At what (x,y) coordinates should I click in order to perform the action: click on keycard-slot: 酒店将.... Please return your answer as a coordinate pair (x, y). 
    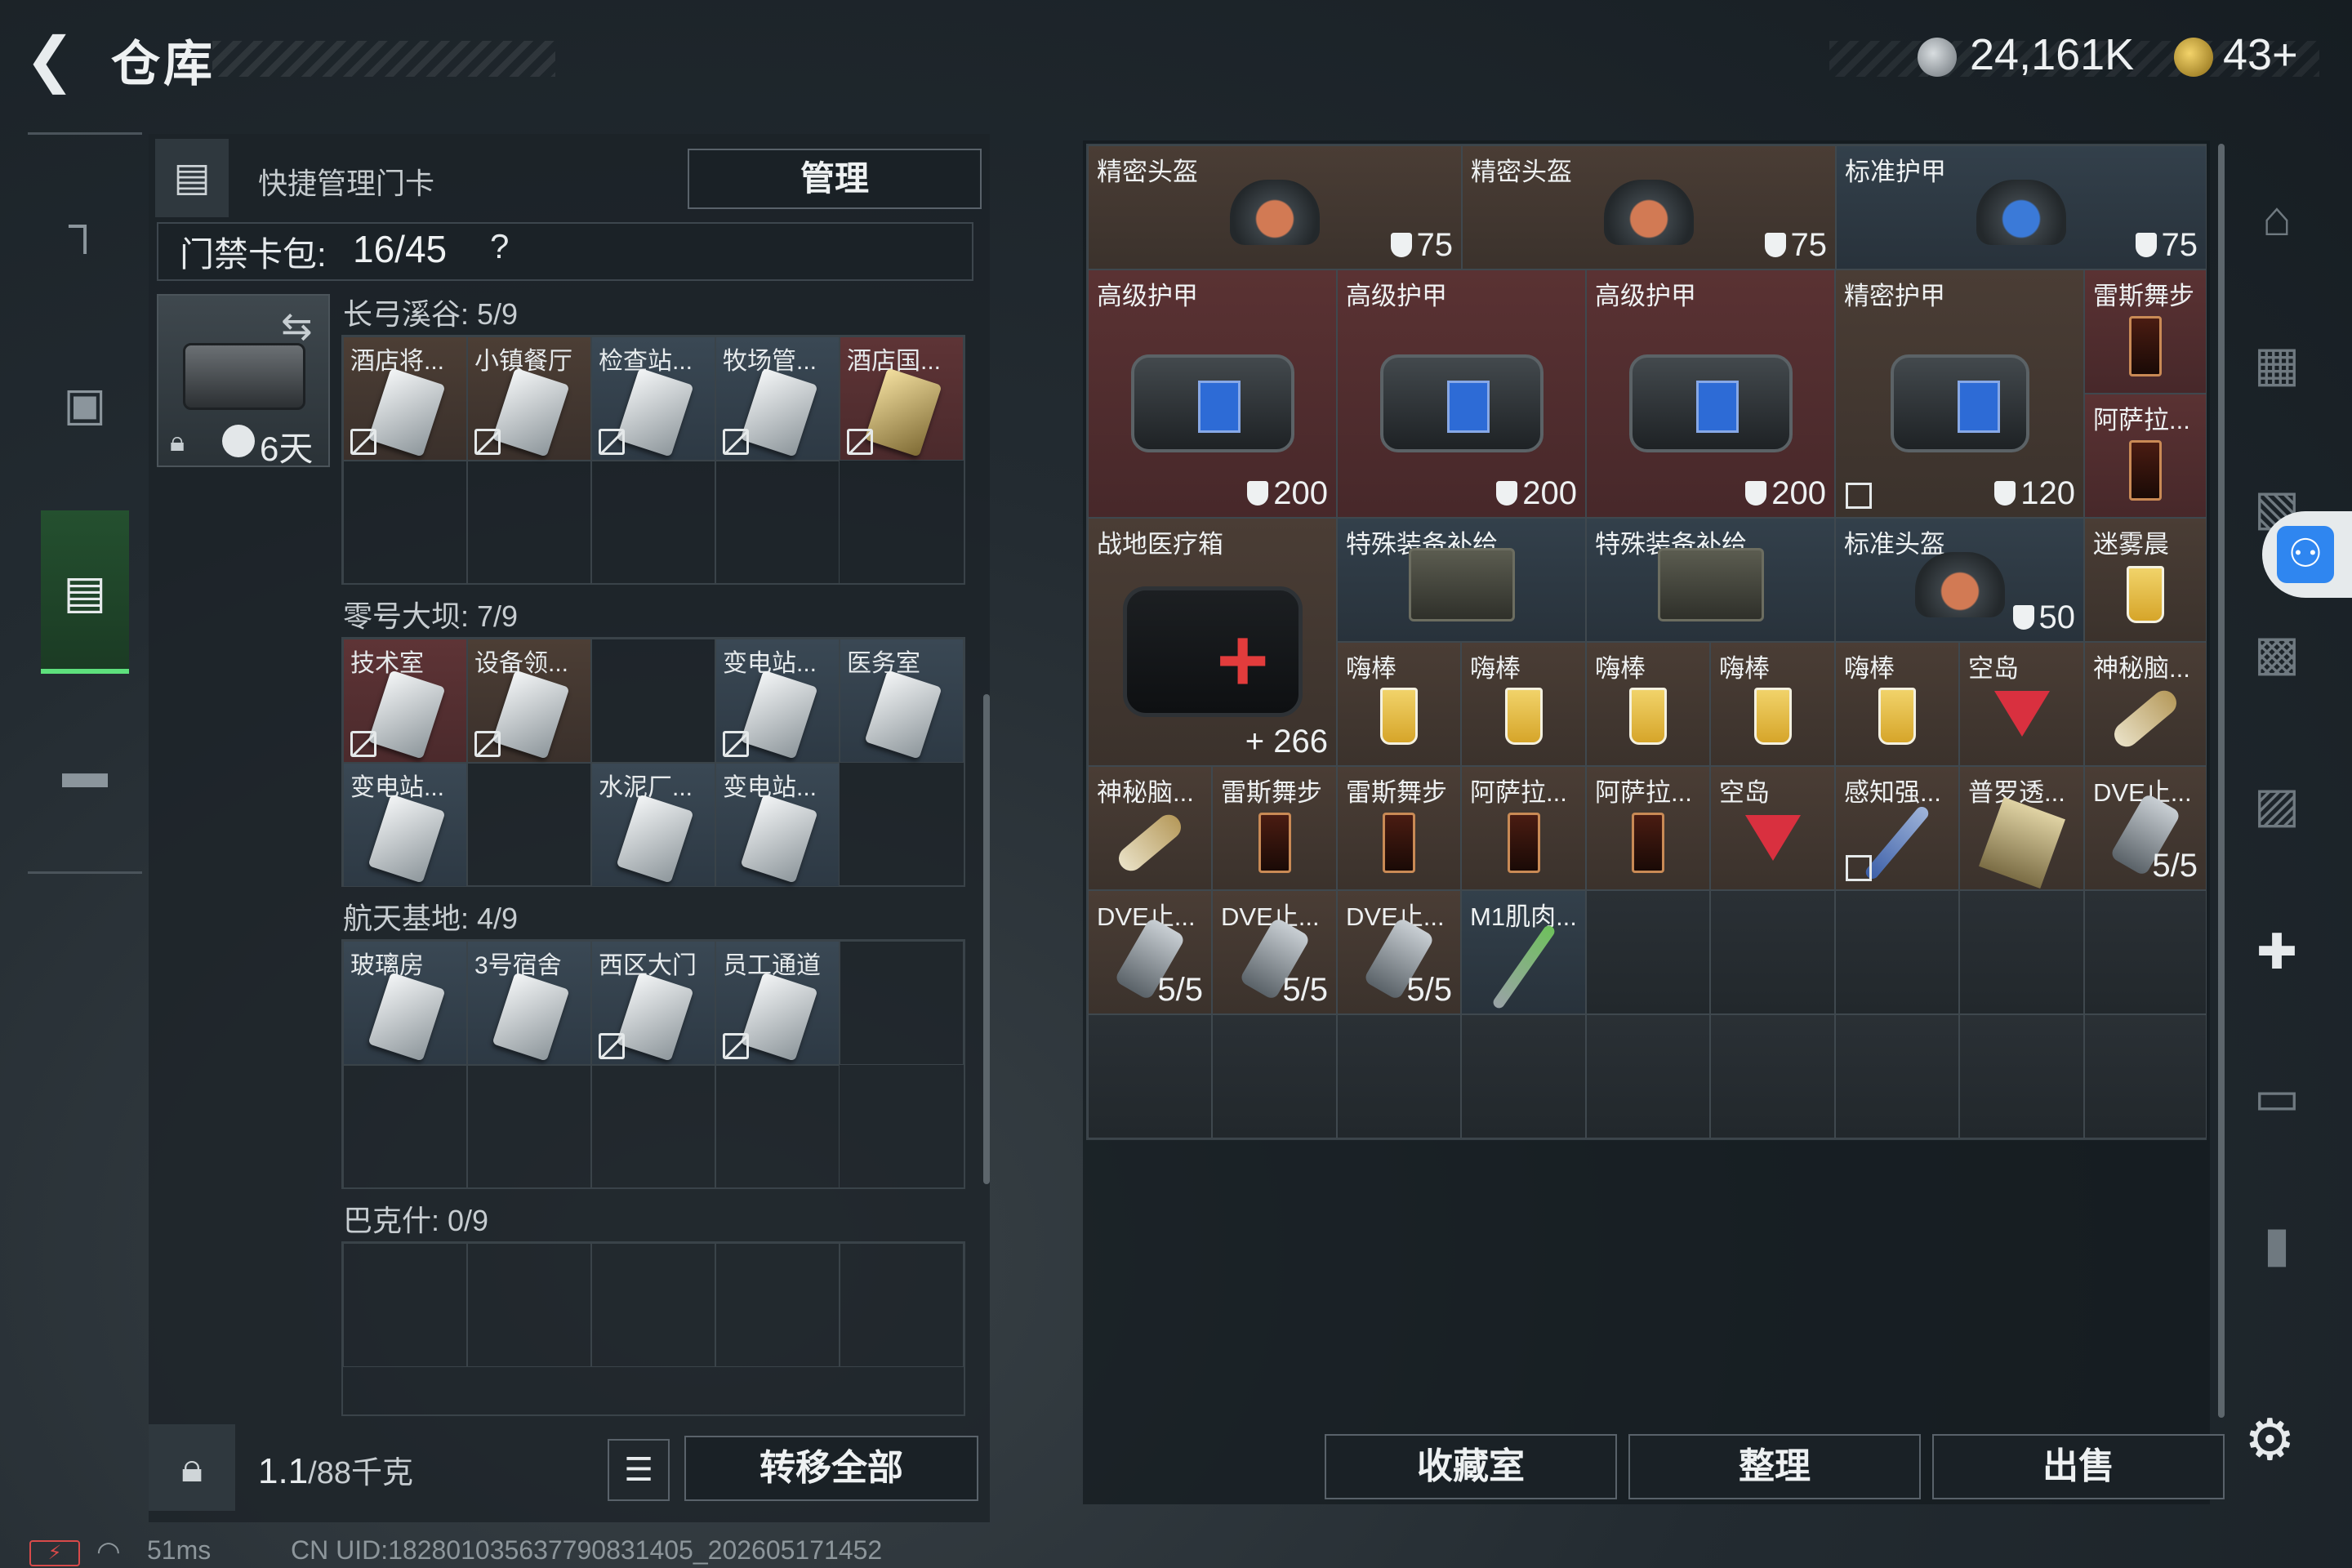
    Looking at the image, I should click on (405, 398).